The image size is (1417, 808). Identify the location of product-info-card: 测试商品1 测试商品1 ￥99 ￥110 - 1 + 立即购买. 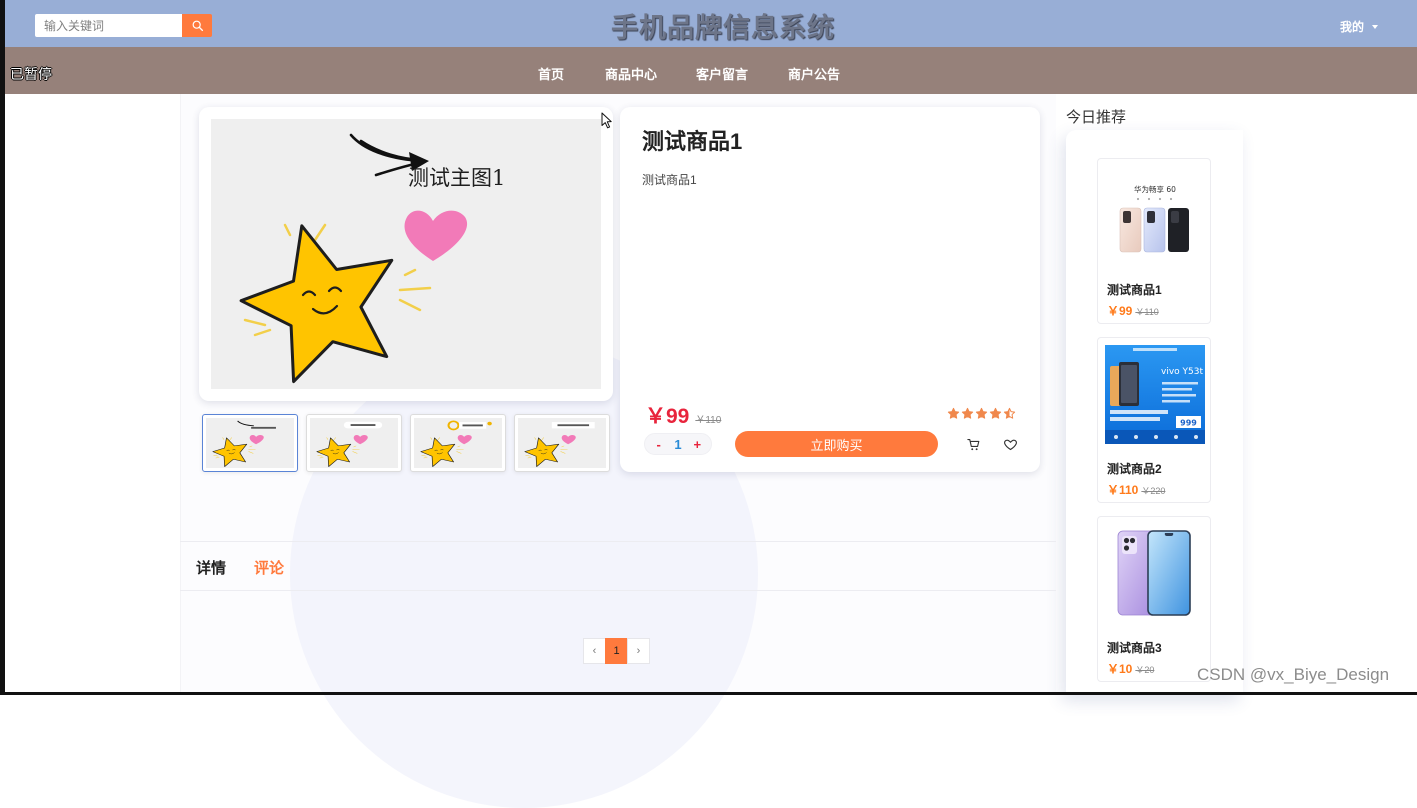
(830, 289).